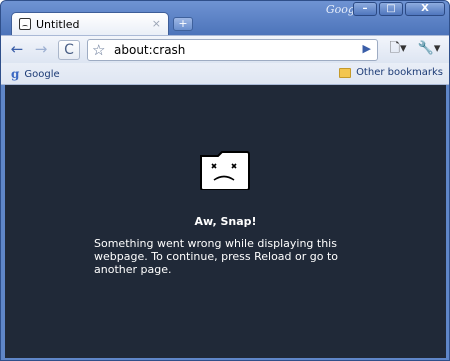 The height and width of the screenshot is (361, 450). What do you see at coordinates (225, 170) in the screenshot?
I see `sad-tab-illustration-icon` at bounding box center [225, 170].